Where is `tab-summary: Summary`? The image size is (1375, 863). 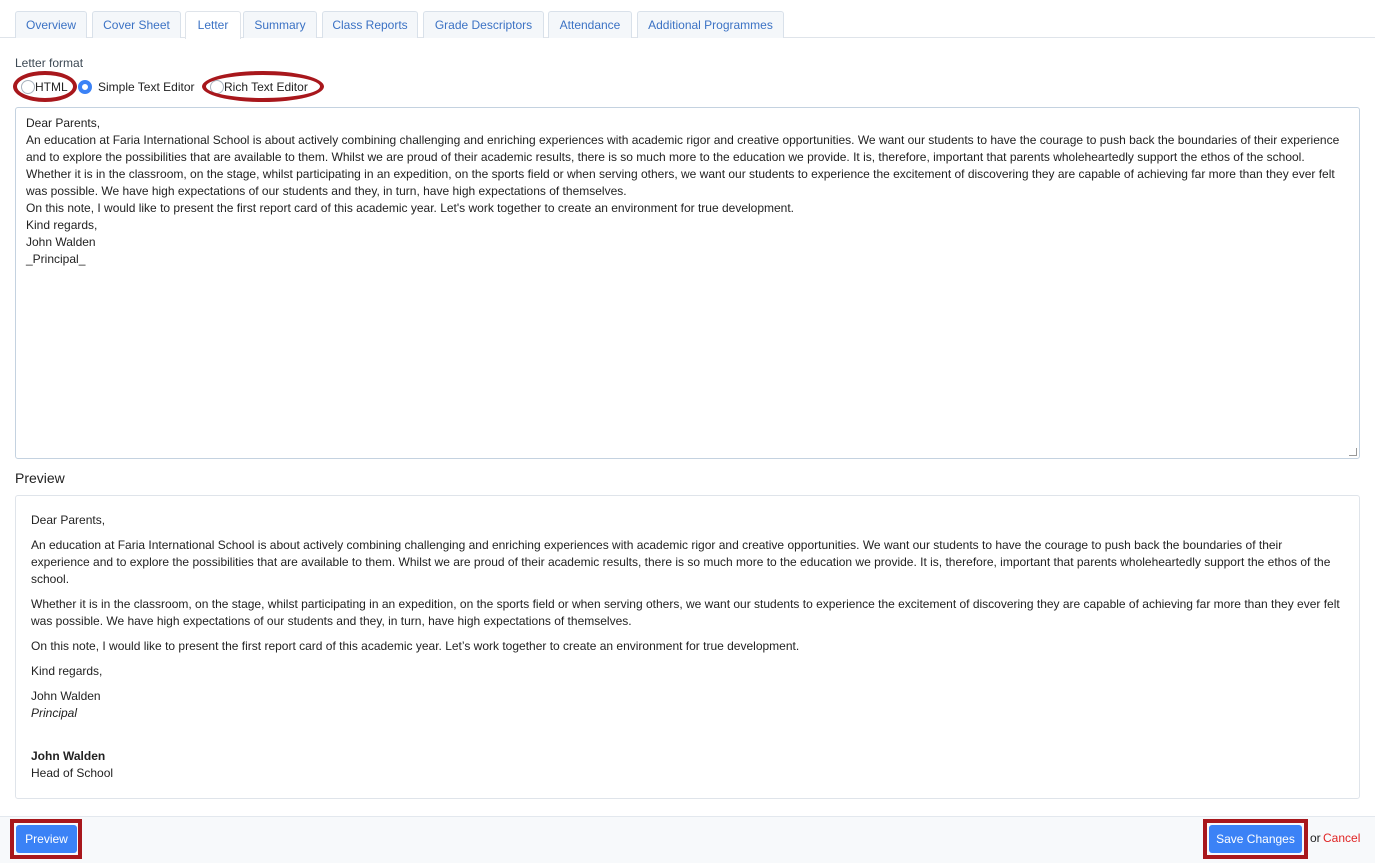
tab-summary: Summary is located at coordinates (280, 24).